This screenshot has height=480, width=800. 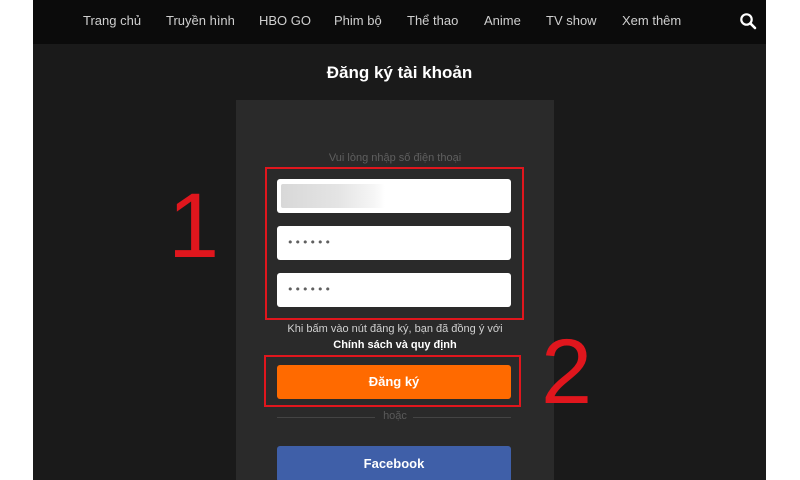 I want to click on annotation-number-2: 2, so click(x=567, y=372).